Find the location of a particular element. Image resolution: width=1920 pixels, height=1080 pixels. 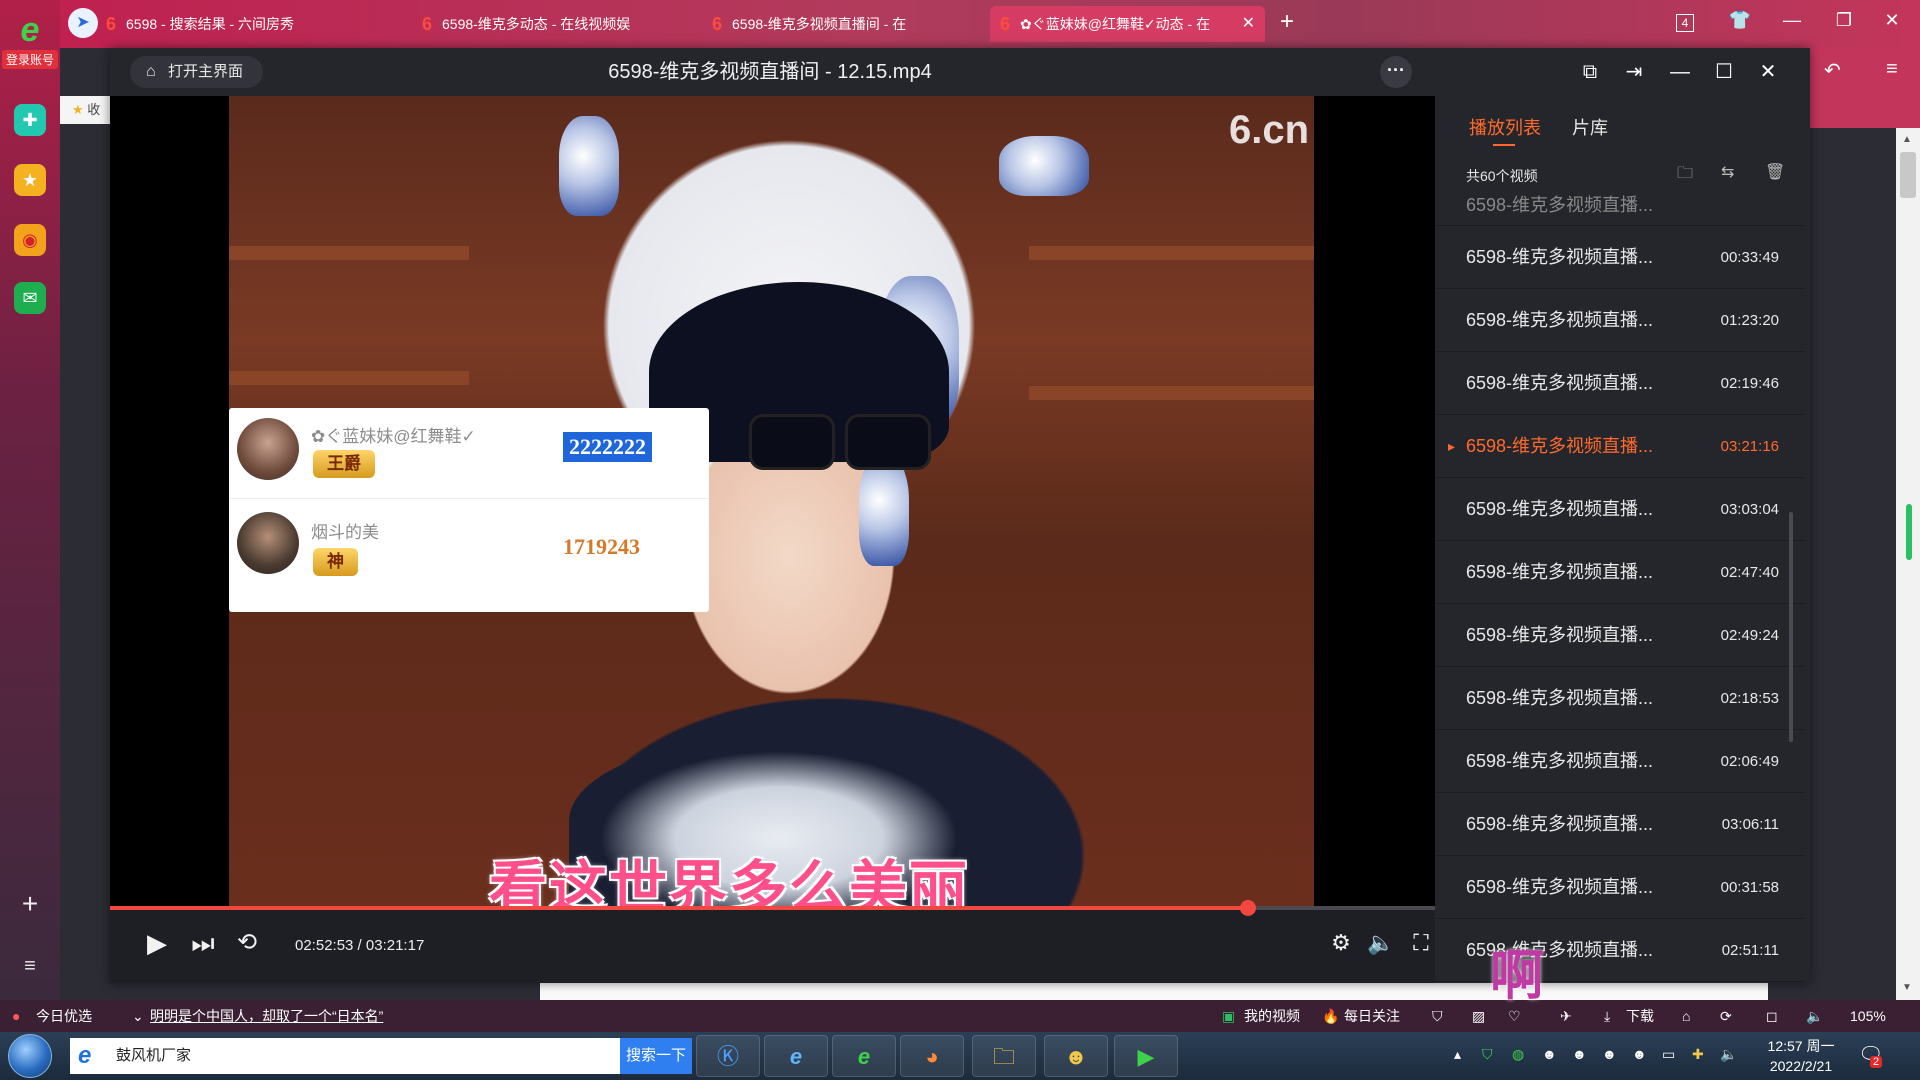

clock: 12:57 周一 2022/2/21 is located at coordinates (1801, 1056).